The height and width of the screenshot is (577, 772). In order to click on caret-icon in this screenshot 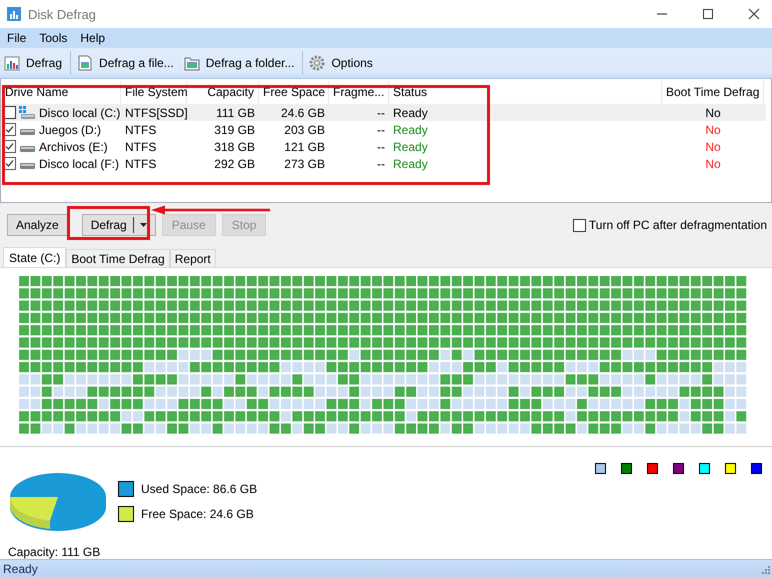, I will do `click(143, 225)`.